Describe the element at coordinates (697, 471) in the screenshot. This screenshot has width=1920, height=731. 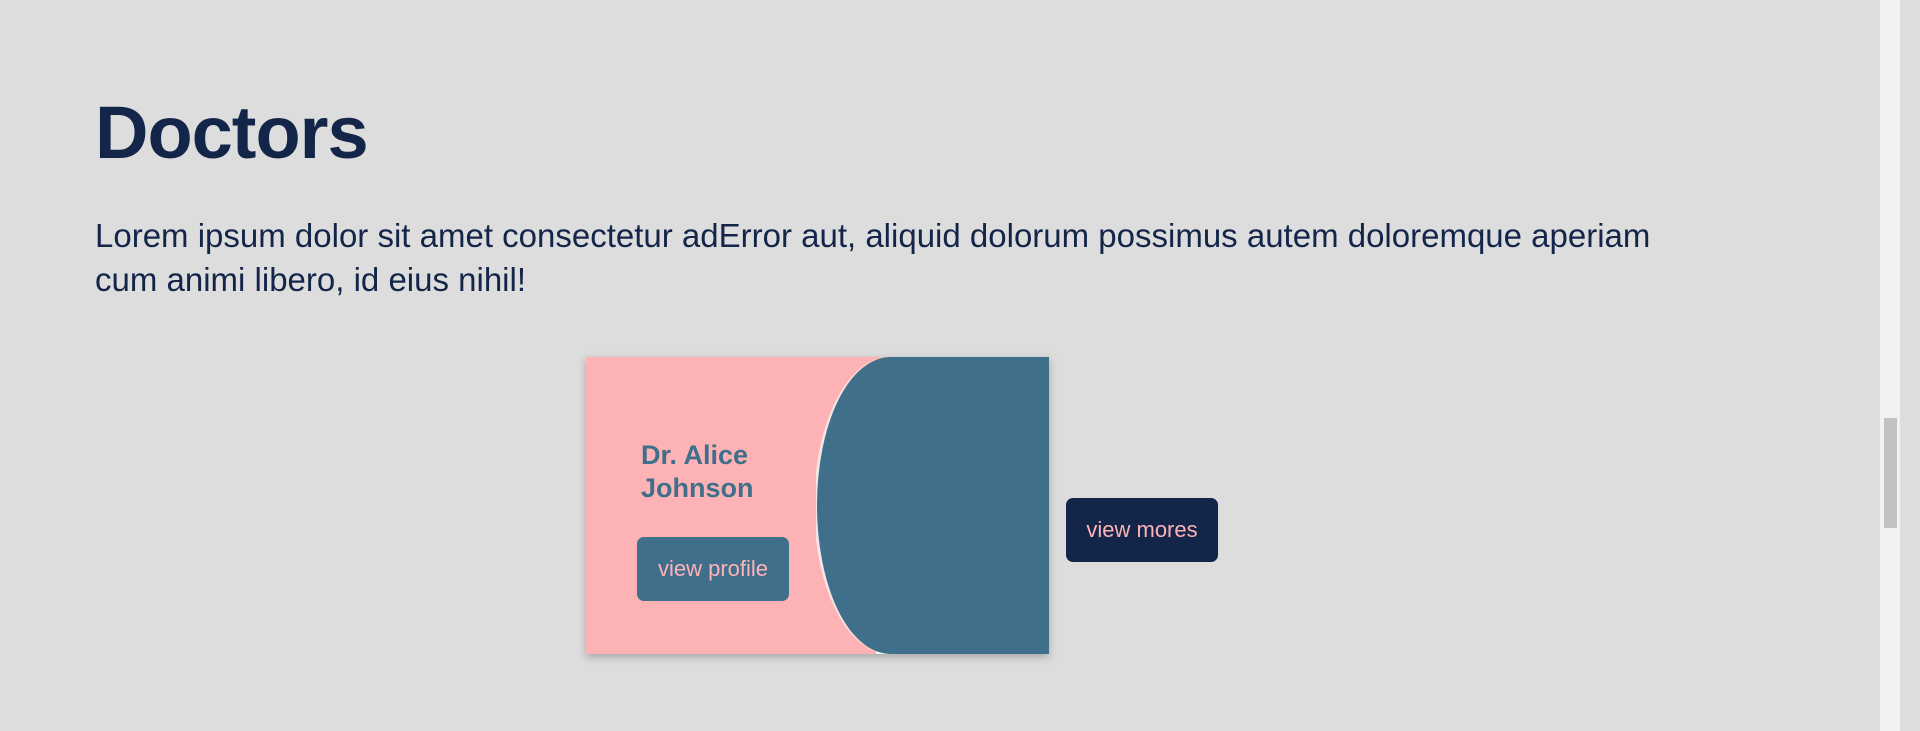
I see `doctor-name: Dr. Alice Johnson` at that location.